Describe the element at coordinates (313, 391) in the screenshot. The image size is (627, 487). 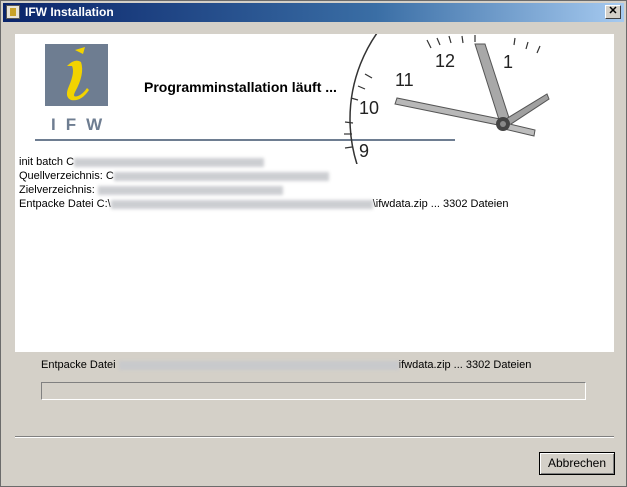
I see `progress-bar` at that location.